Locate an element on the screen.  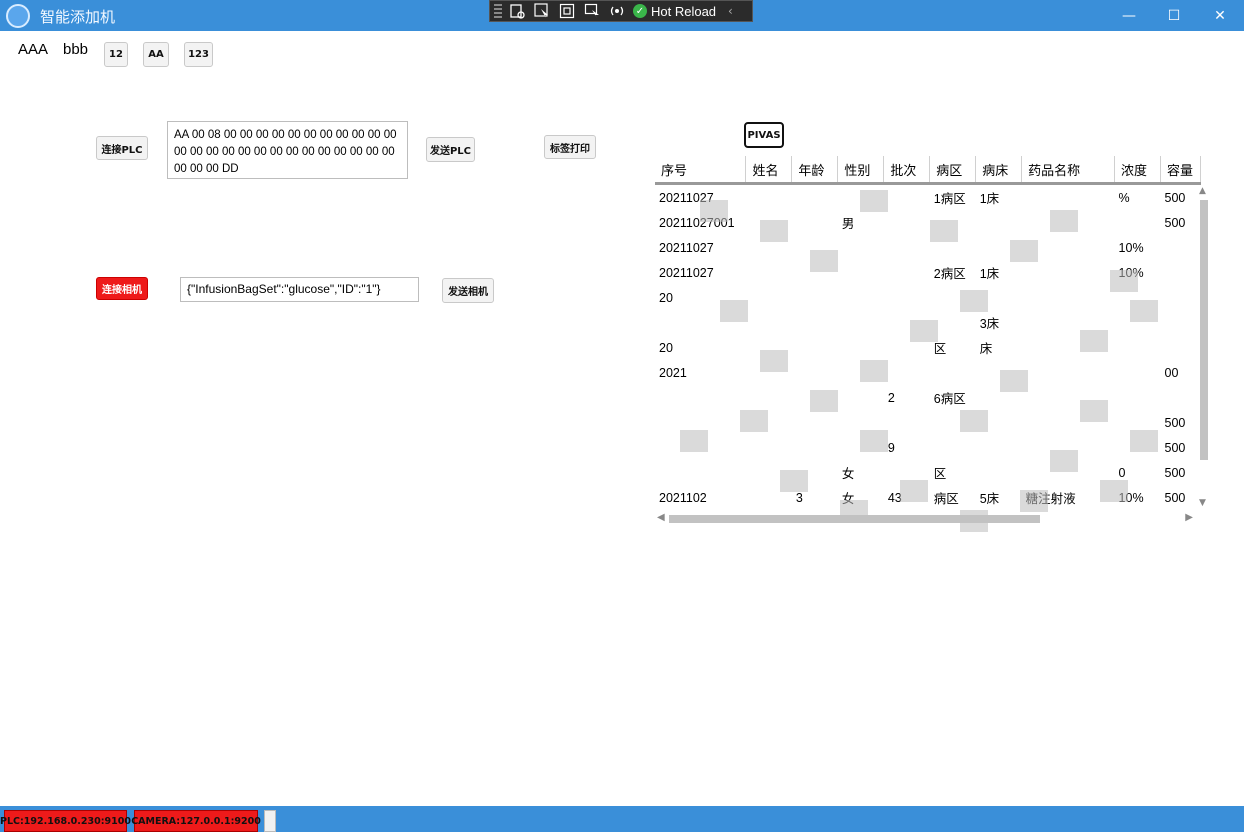
col-header-gender: 性别 is located at coordinates (861, 170).